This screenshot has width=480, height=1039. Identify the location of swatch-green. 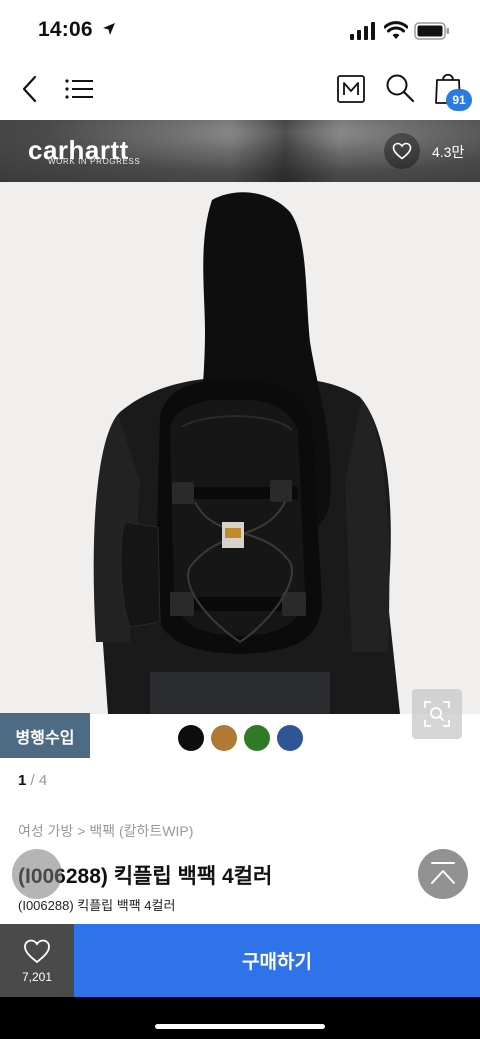
(257, 738).